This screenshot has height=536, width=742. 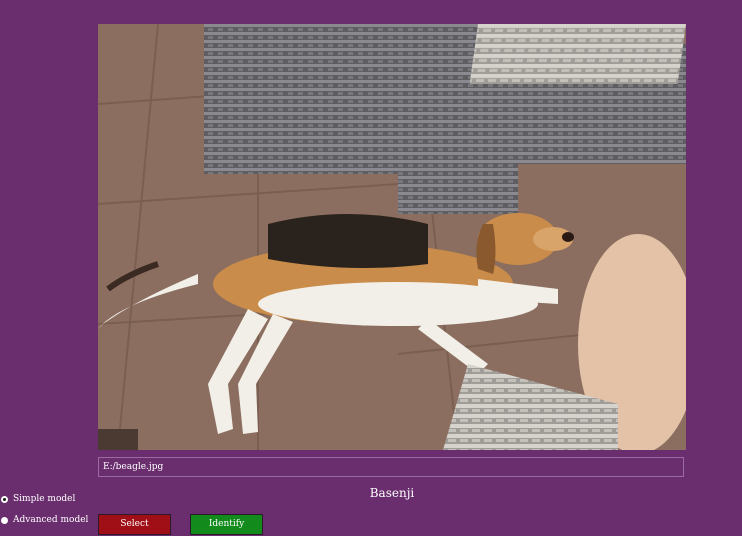 I want to click on radio-advanced-model: Advanced model, so click(x=44, y=520).